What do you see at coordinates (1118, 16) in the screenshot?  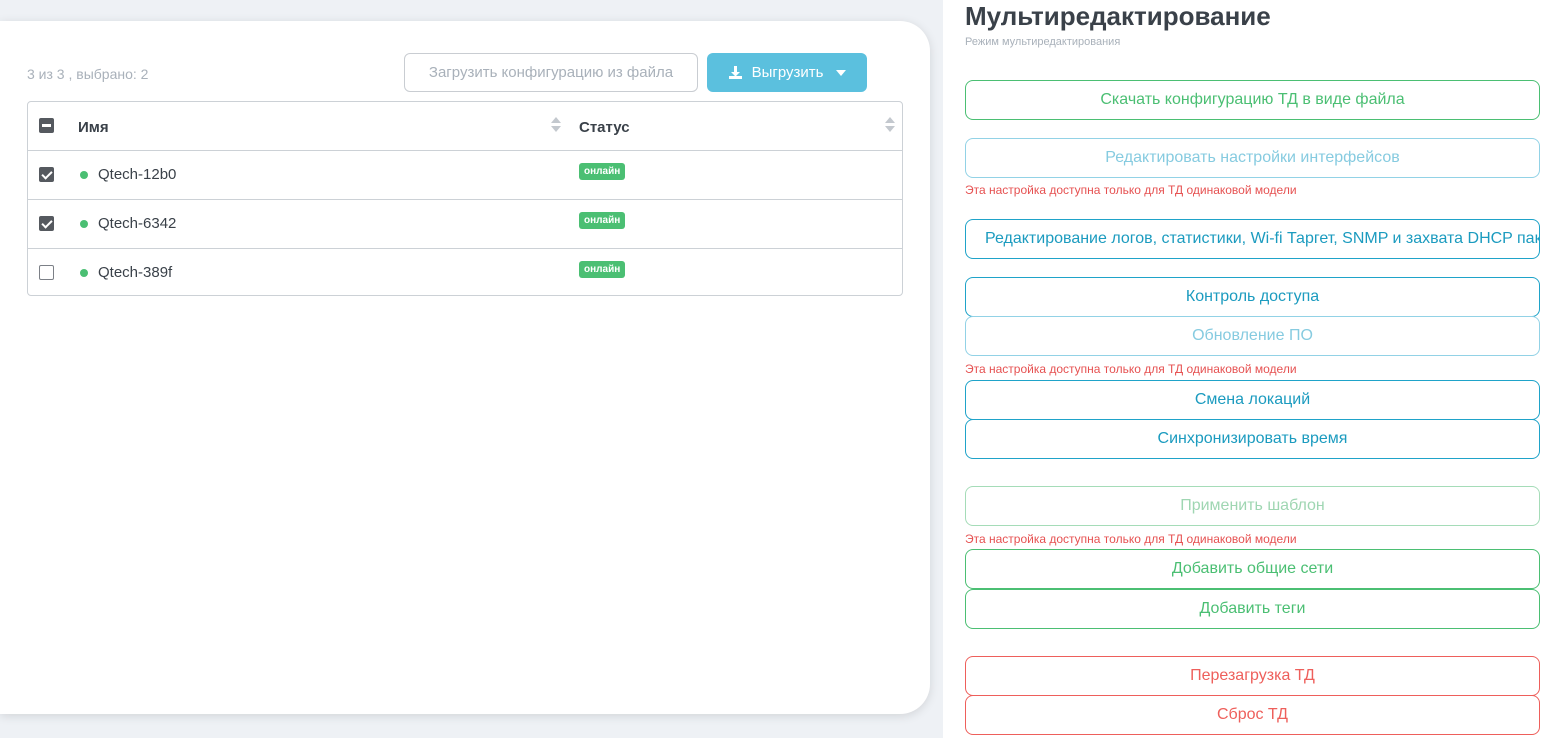 I see `panel-title: Мультиредактирование` at bounding box center [1118, 16].